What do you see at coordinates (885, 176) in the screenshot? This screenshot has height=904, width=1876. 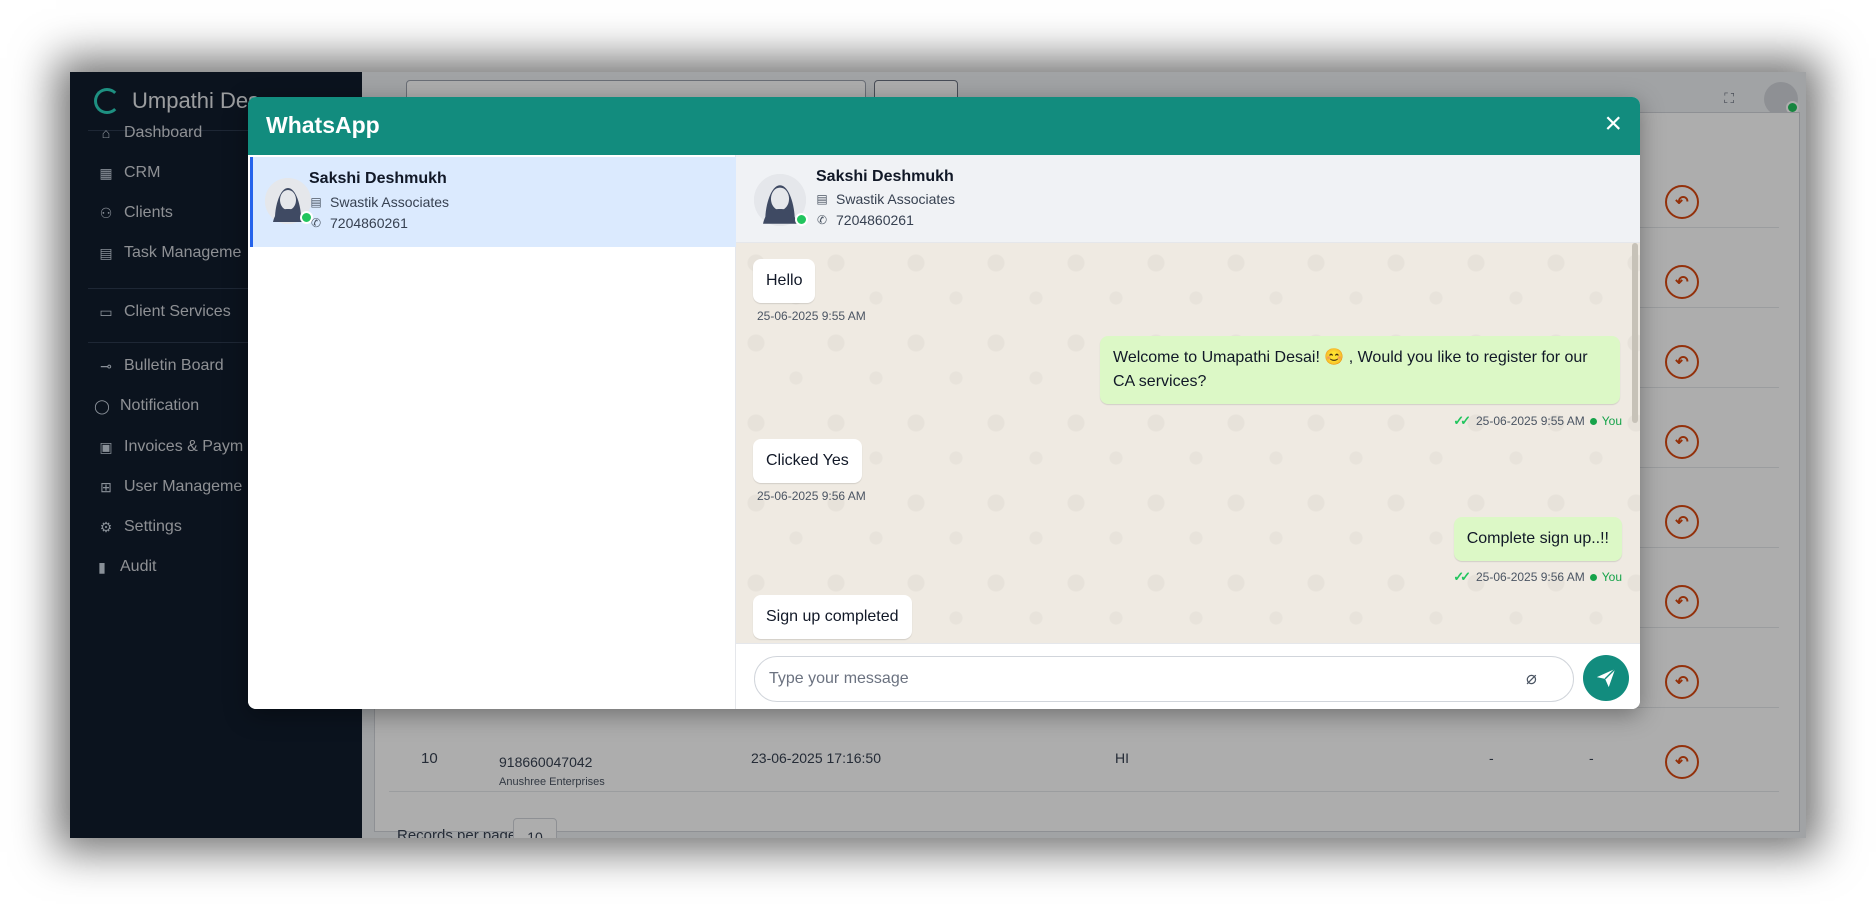 I see `chat-contact-name: Sakshi Deshmukh` at bounding box center [885, 176].